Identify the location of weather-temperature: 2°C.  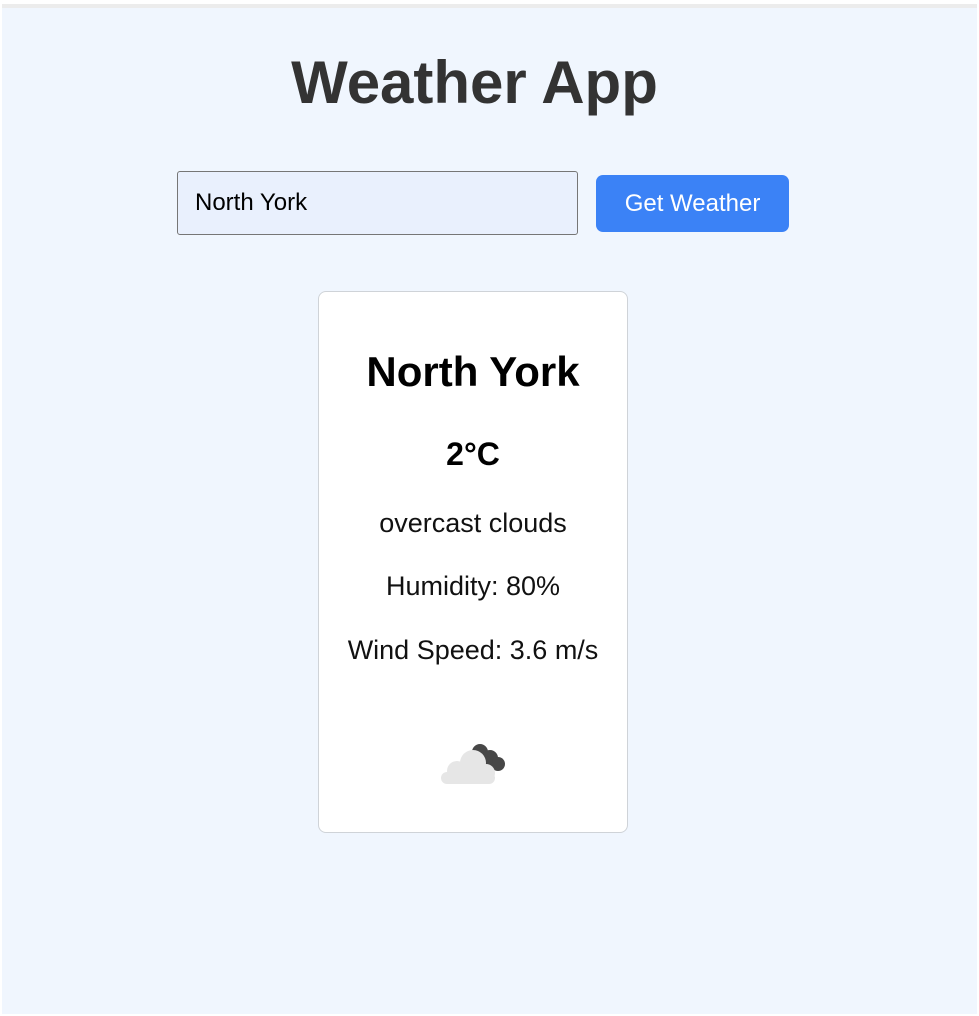
(473, 454).